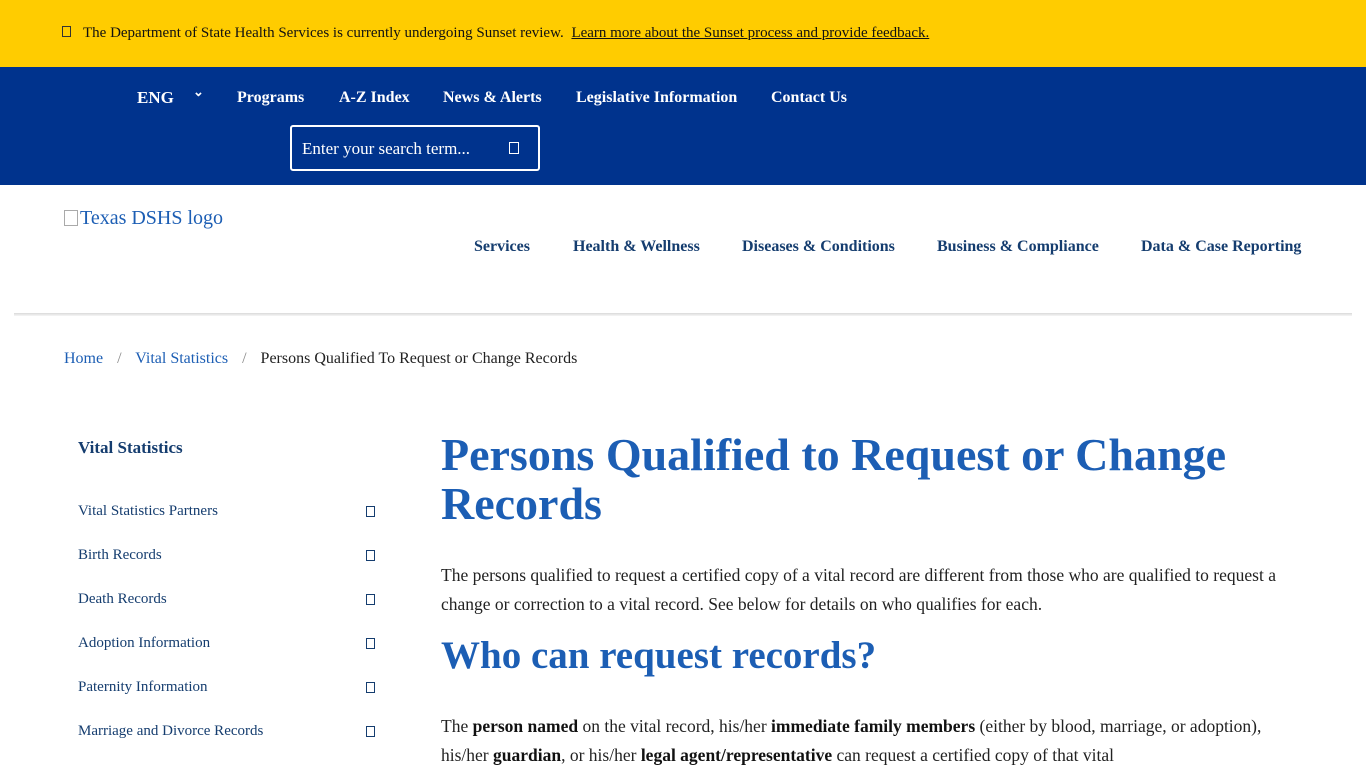  Describe the element at coordinates (492, 98) in the screenshot. I see `topnav-news-alerts: News & Alerts` at that location.